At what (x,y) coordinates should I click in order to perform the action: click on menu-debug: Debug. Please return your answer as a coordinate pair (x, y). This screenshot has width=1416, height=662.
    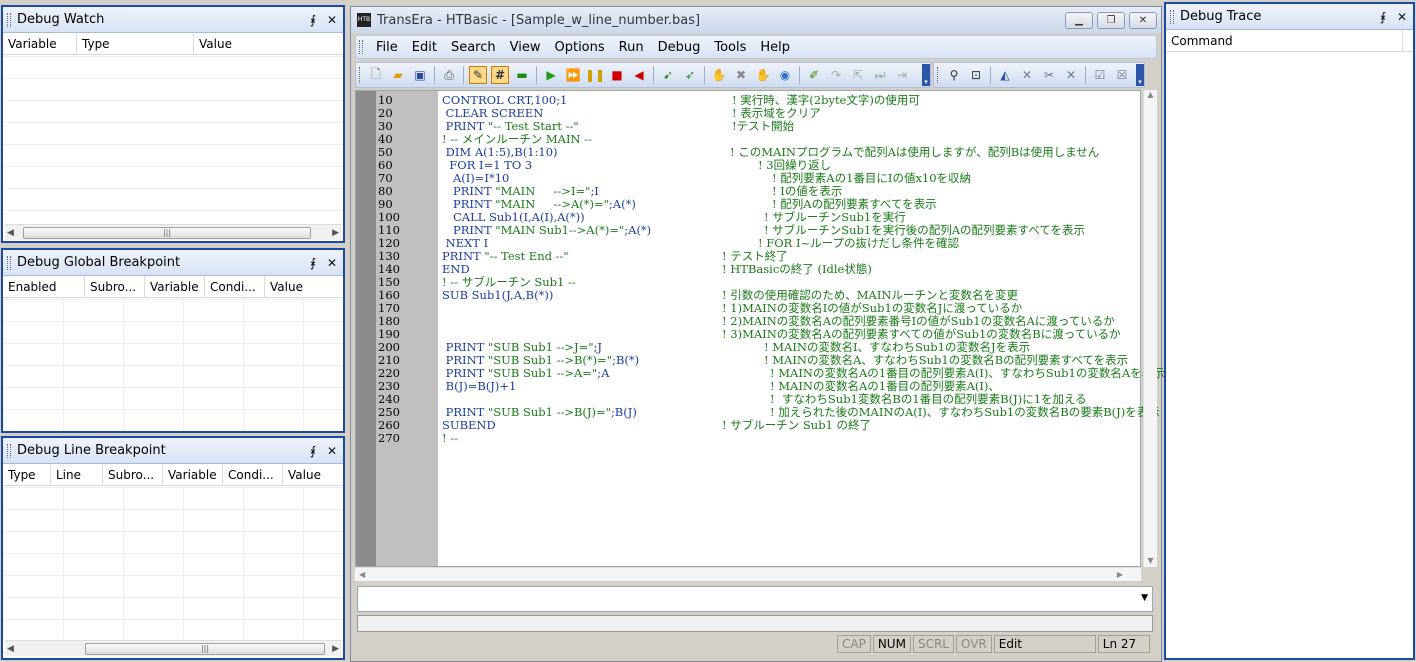
    Looking at the image, I should click on (679, 47).